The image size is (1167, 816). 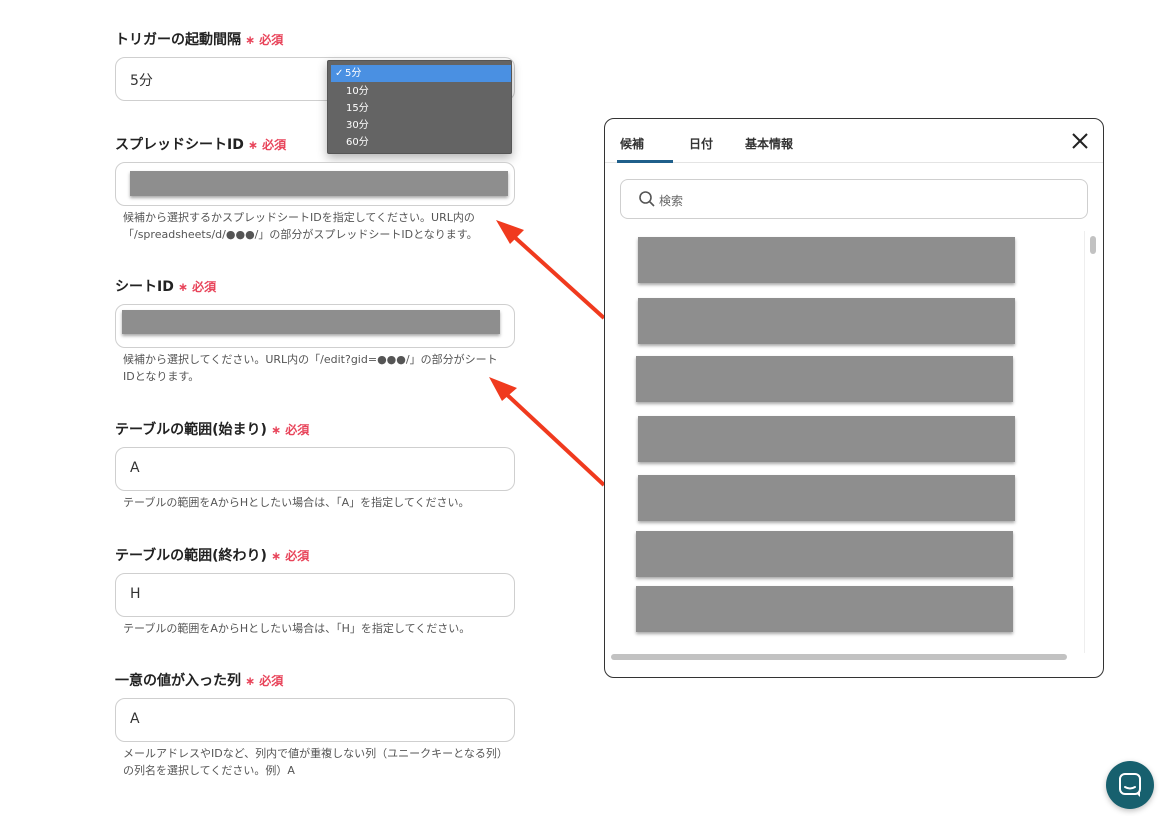 I want to click on candidate-search-input: 検索, so click(x=854, y=199).